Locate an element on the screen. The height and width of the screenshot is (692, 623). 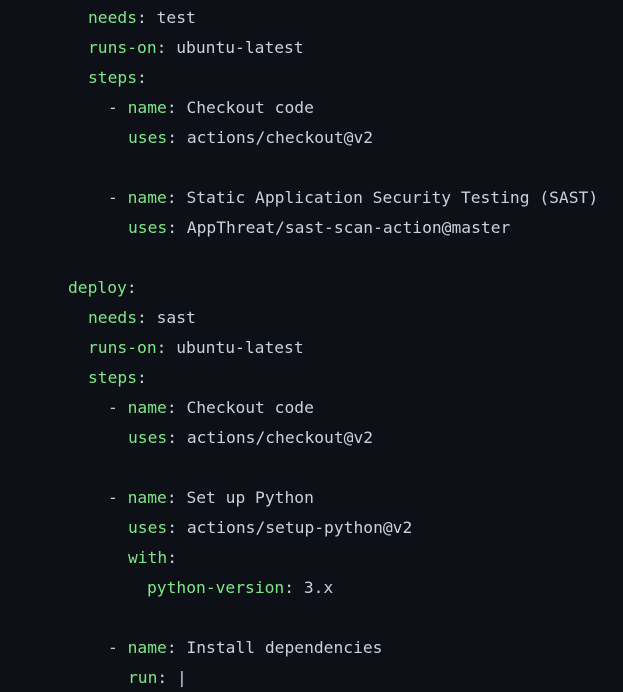
yaml-key: run is located at coordinates (143, 677).